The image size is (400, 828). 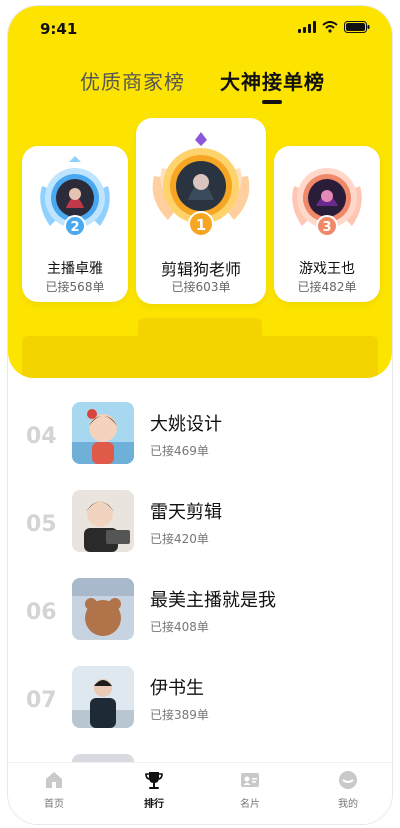 I want to click on profile-icon, so click(x=348, y=780).